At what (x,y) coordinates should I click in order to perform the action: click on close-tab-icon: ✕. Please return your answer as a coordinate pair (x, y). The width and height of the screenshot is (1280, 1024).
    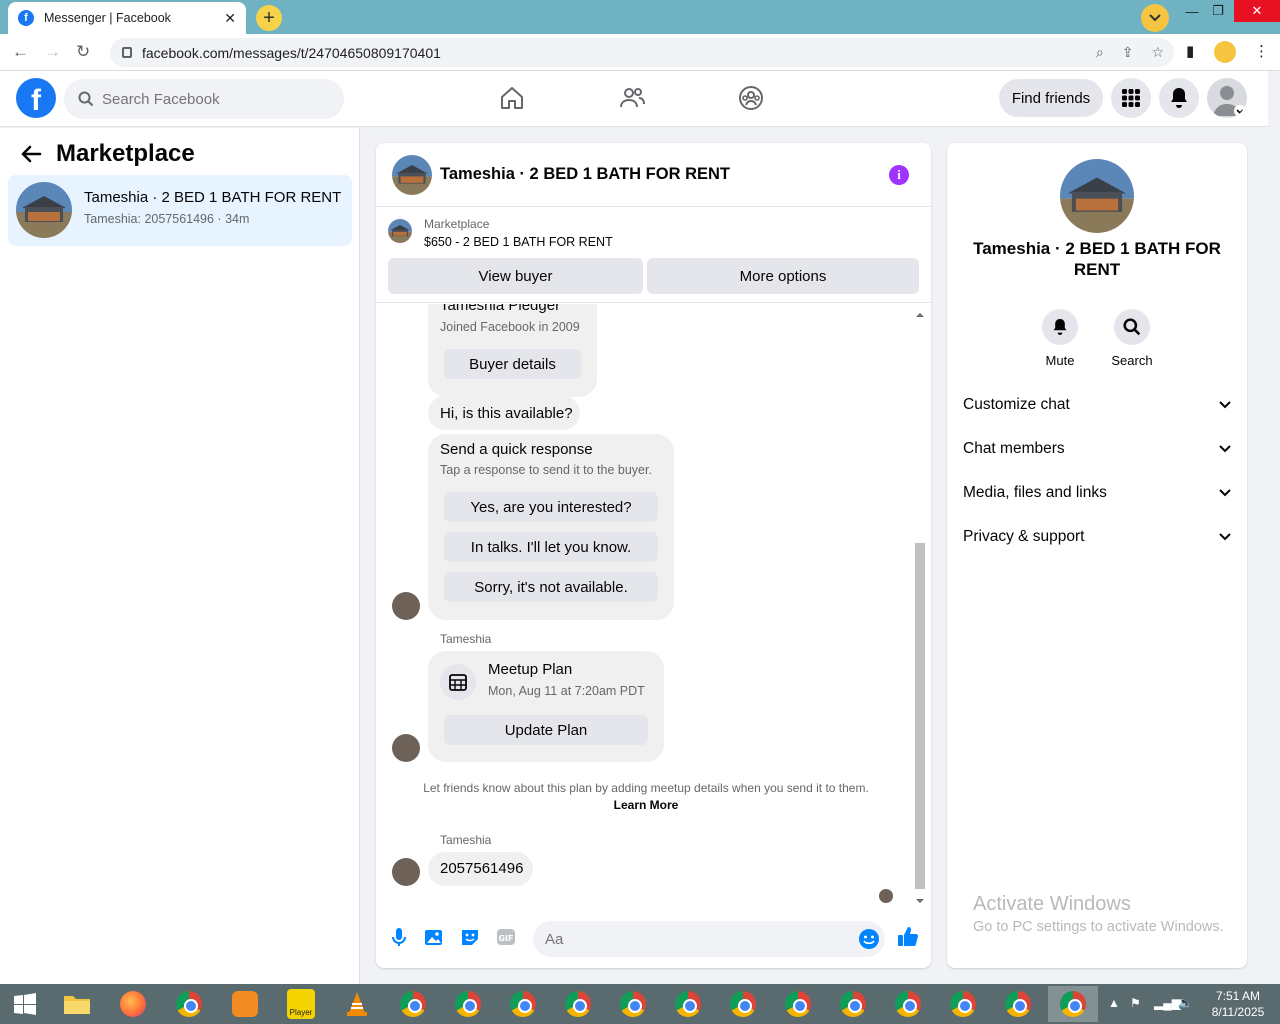
    Looking at the image, I should click on (230, 18).